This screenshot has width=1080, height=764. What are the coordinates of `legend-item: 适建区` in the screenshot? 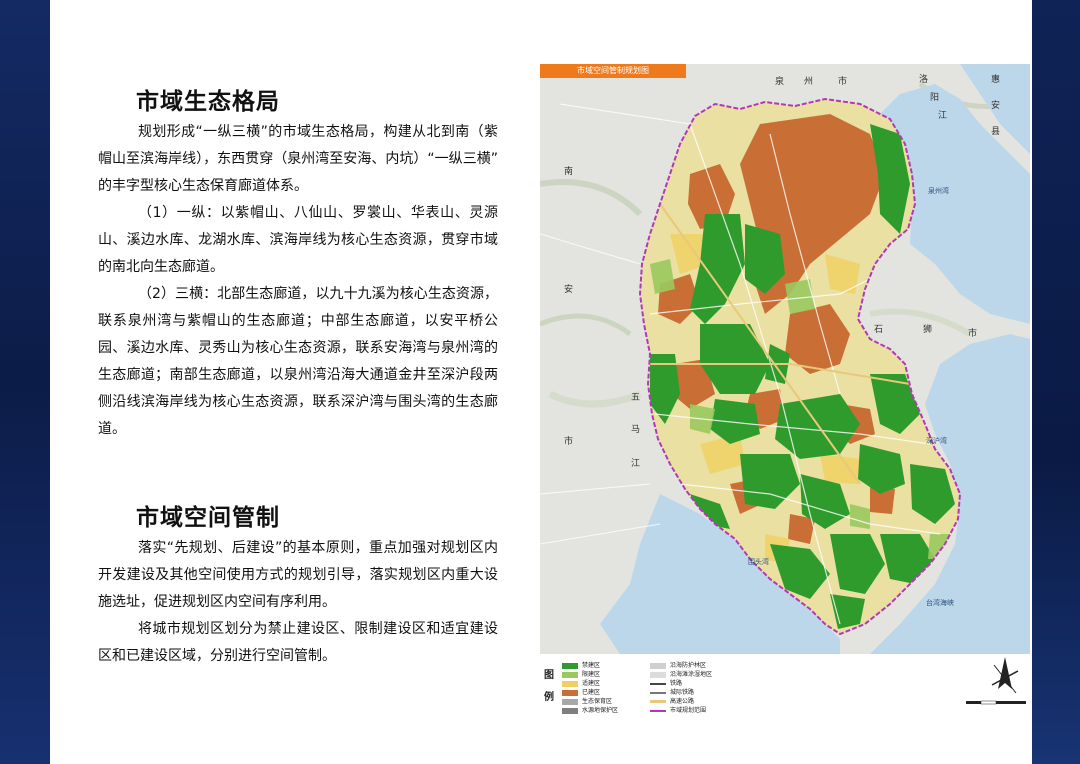 It's located at (581, 684).